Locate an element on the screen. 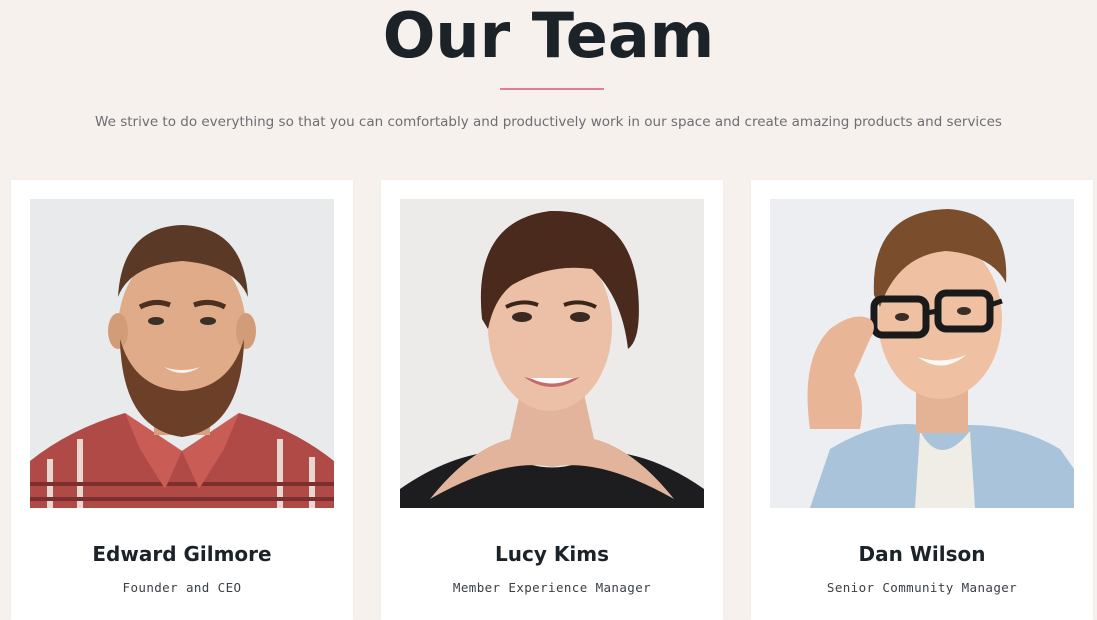 This screenshot has width=1097, height=620. title-divider is located at coordinates (552, 89).